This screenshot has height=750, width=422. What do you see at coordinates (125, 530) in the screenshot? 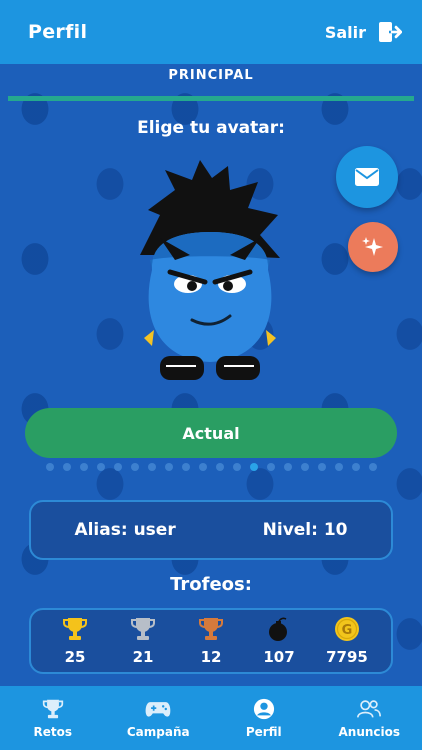
I see `alias-label: Alias: user` at bounding box center [125, 530].